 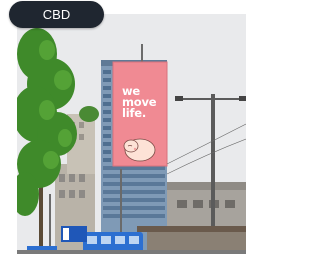 I want to click on location-chip-label: CBD, so click(x=56, y=14).